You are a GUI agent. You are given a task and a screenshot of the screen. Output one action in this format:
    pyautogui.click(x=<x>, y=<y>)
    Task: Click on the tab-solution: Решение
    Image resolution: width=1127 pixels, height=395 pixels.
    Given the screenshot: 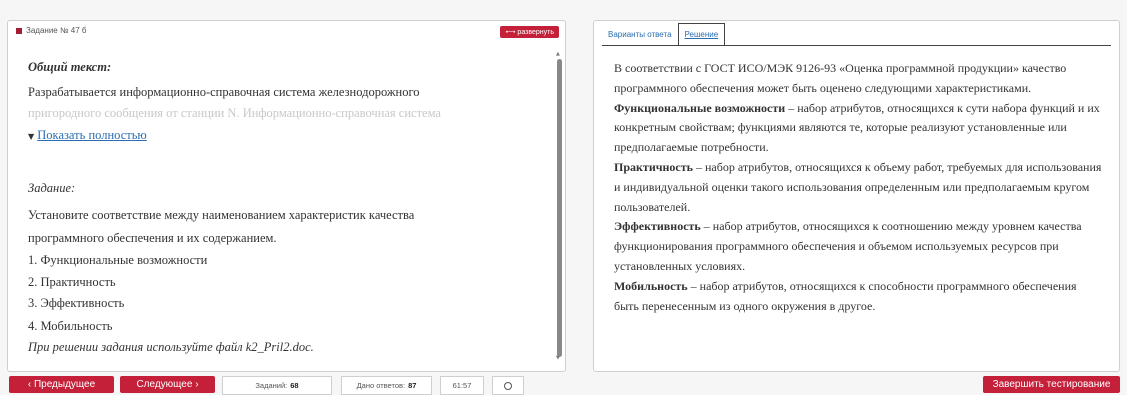 What is the action you would take?
    pyautogui.click(x=701, y=34)
    